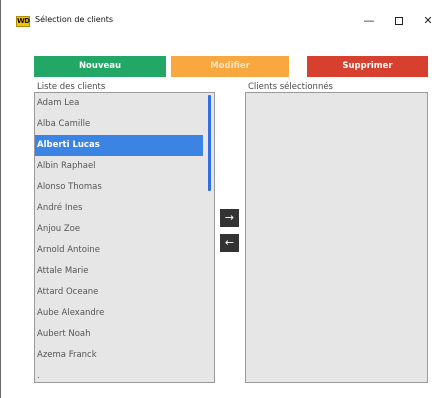  I want to click on list-item: Azema Franck, so click(119, 355).